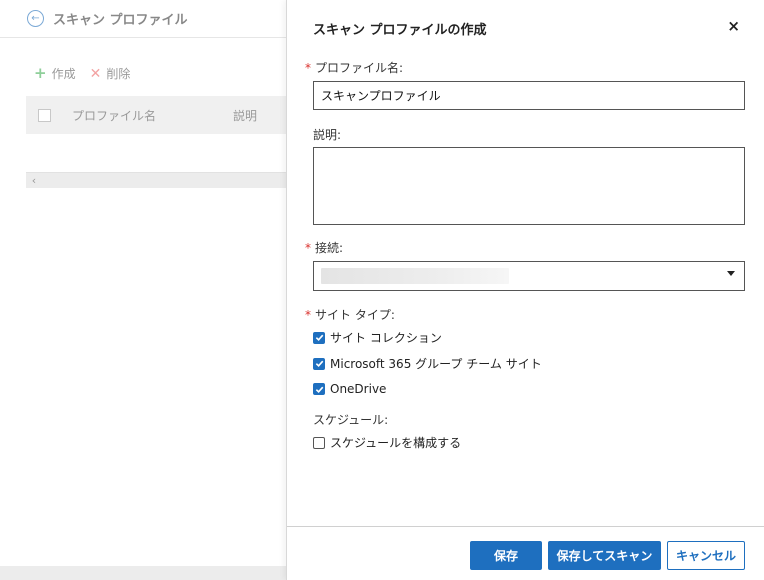 Image resolution: width=764 pixels, height=580 pixels. Describe the element at coordinates (156, 153) in the screenshot. I see `table-body` at that location.